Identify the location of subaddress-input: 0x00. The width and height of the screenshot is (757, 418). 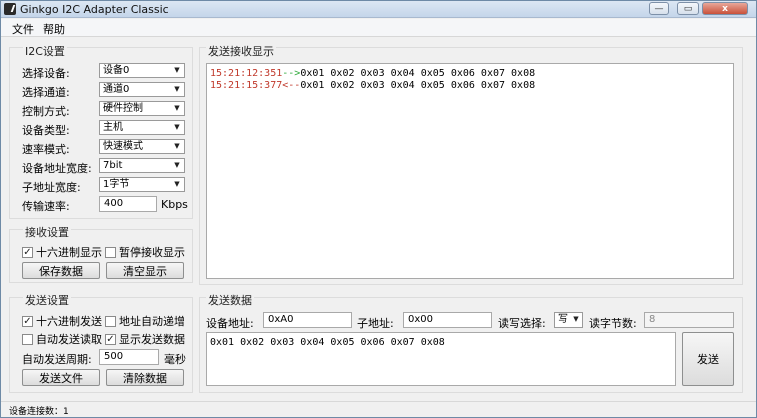
(447, 320).